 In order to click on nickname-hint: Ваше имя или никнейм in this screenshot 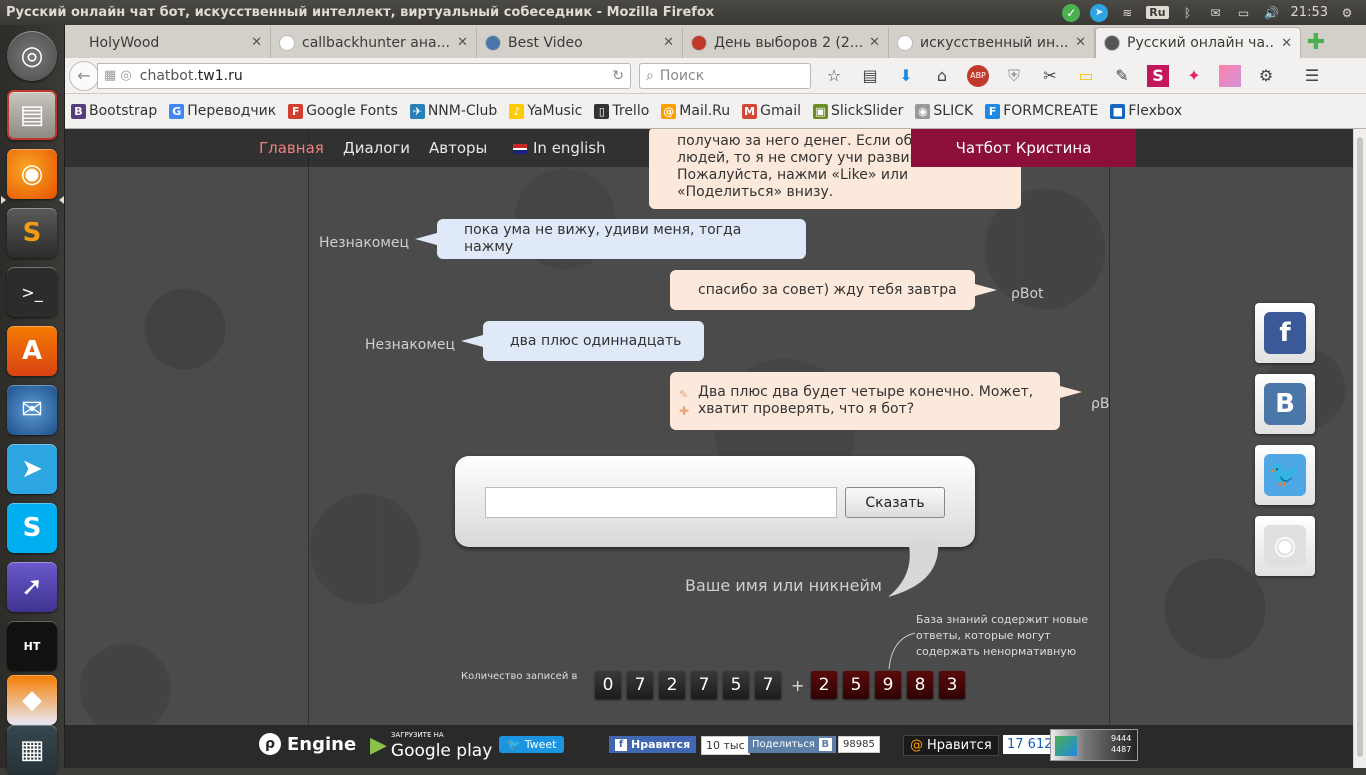, I will do `click(783, 585)`.